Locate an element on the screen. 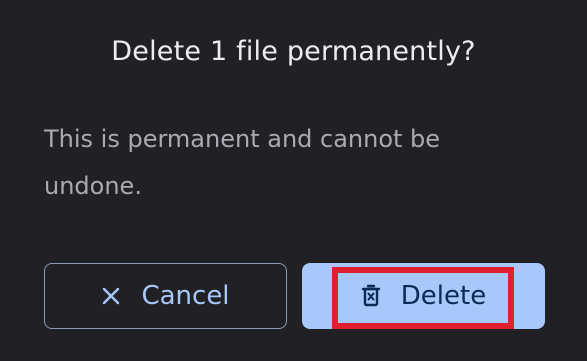 This screenshot has height=361, width=587. close-icon is located at coordinates (111, 296).